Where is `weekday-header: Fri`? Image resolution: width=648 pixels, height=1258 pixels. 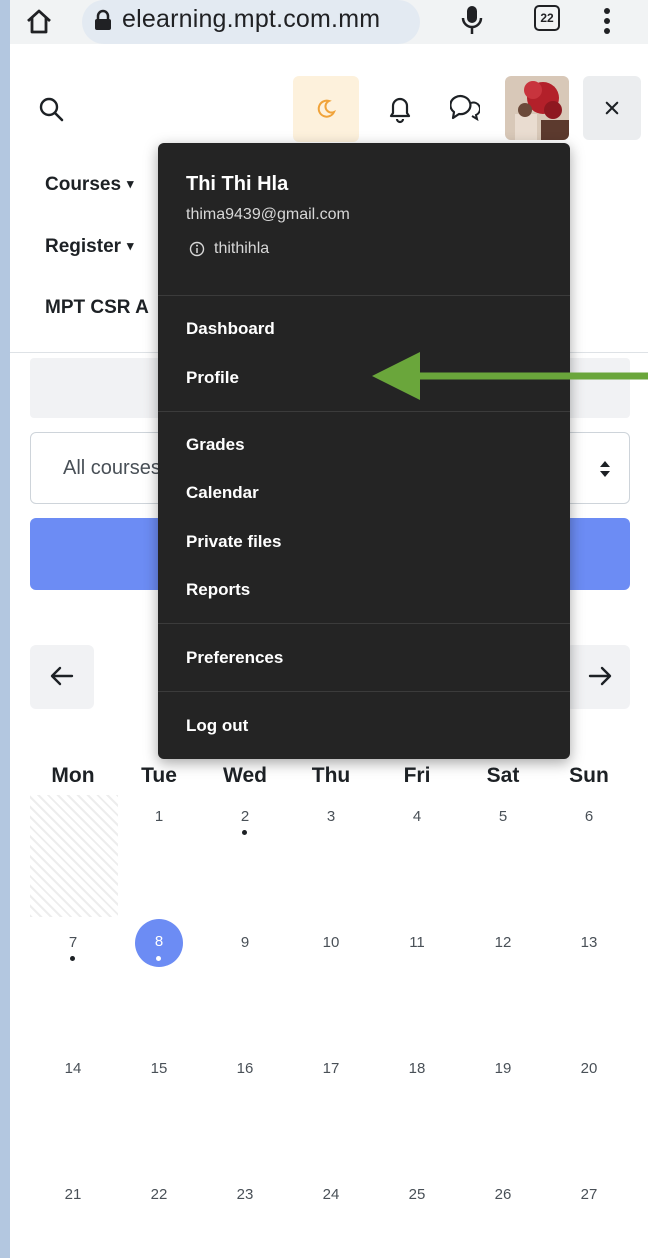
weekday-header: Fri is located at coordinates (417, 775).